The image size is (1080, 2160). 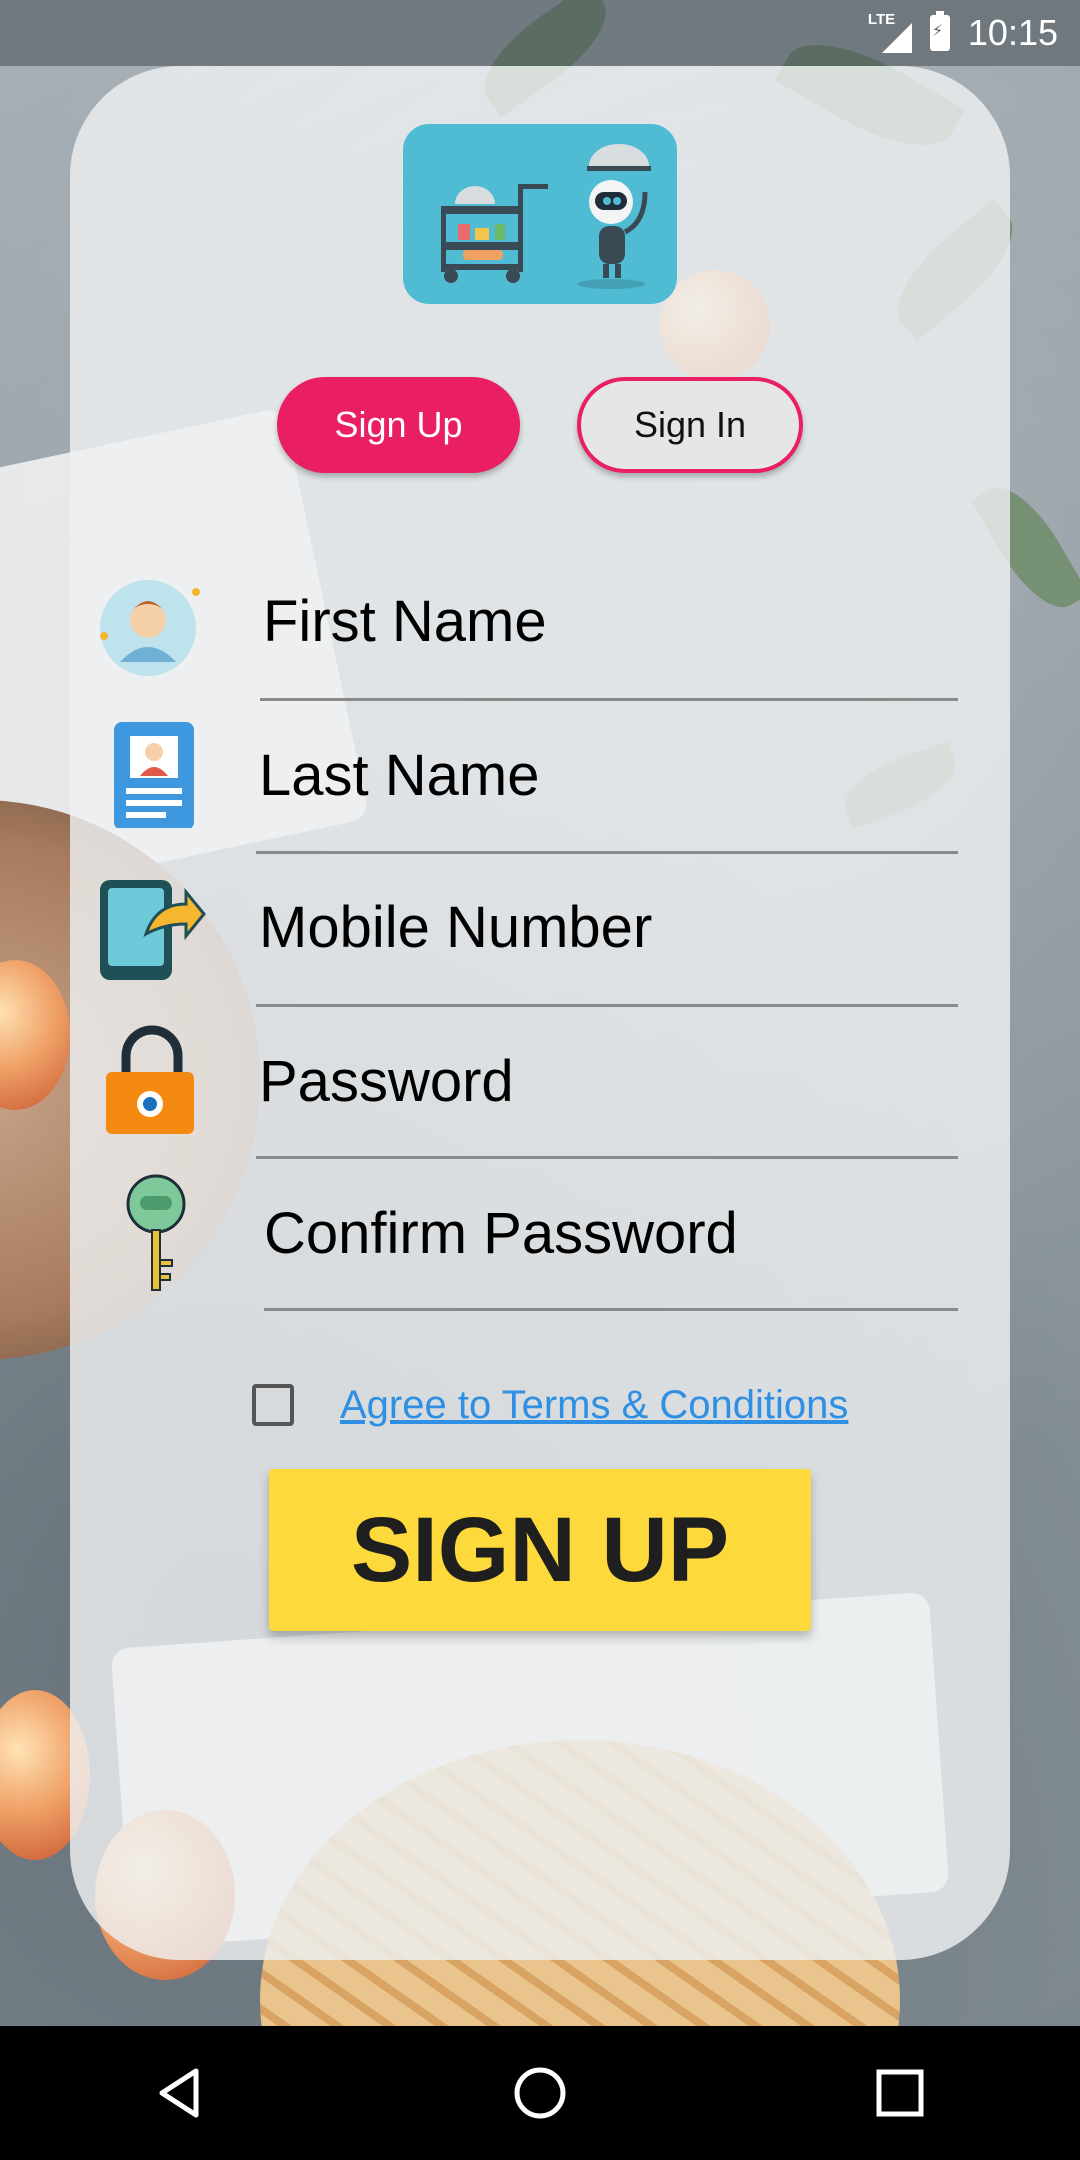 What do you see at coordinates (501, 1233) in the screenshot?
I see `confirm-password-label: Confirm Password` at bounding box center [501, 1233].